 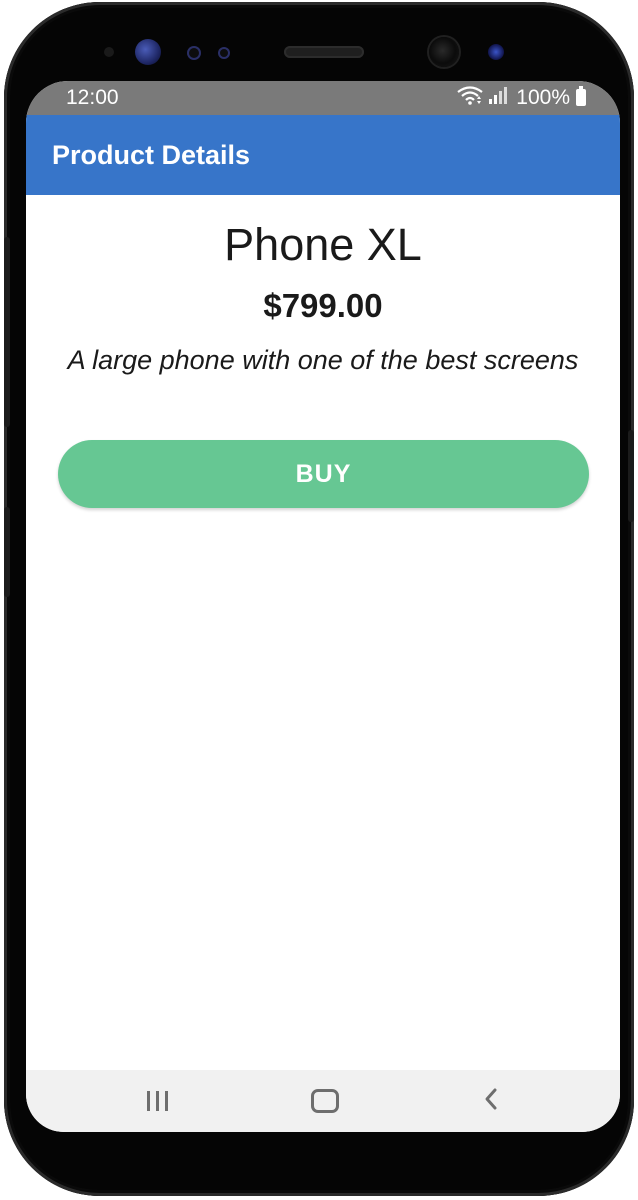 What do you see at coordinates (109, 52) in the screenshot?
I see `proximity-sensor` at bounding box center [109, 52].